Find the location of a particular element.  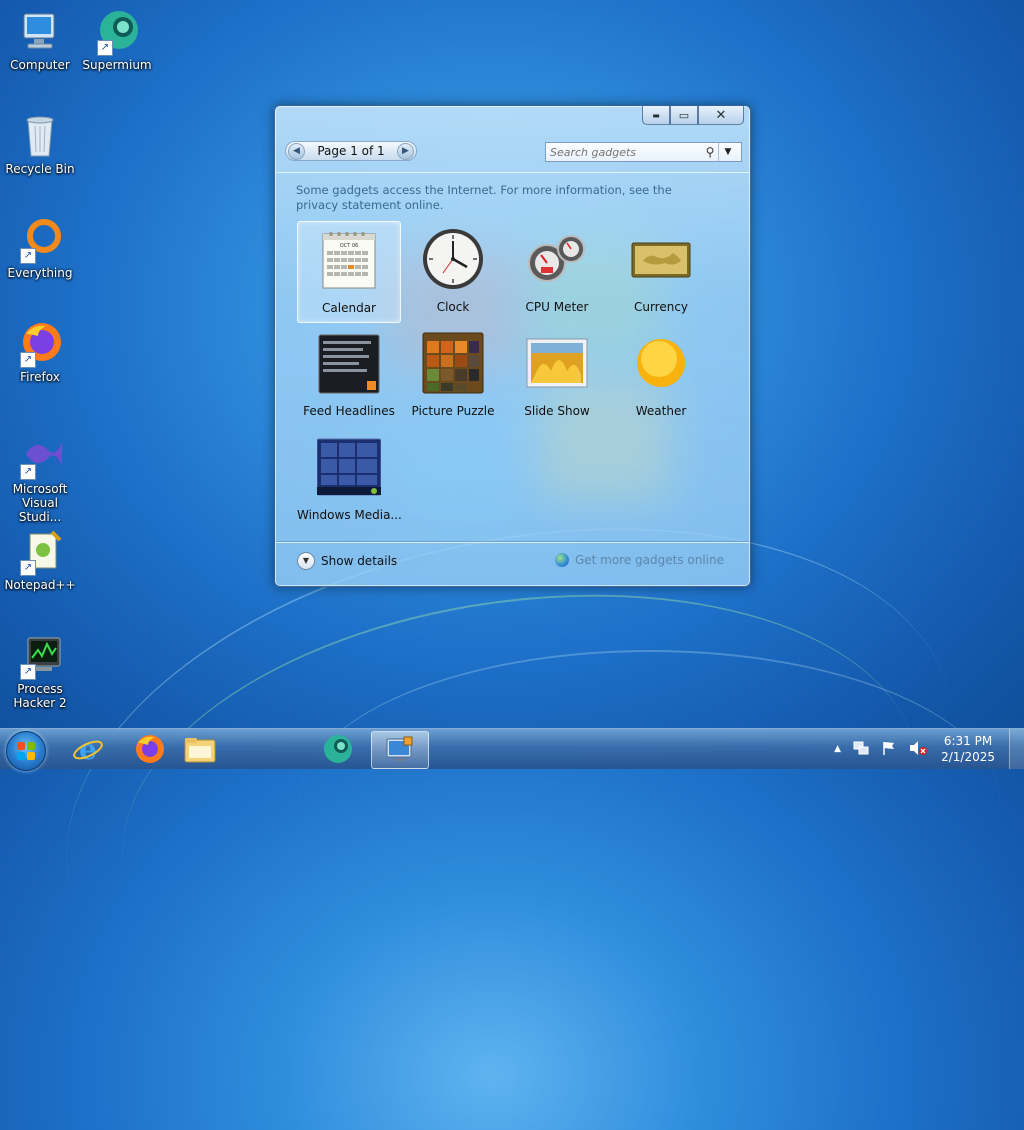

chevron-down-icon: ▼ is located at coordinates (306, 561).